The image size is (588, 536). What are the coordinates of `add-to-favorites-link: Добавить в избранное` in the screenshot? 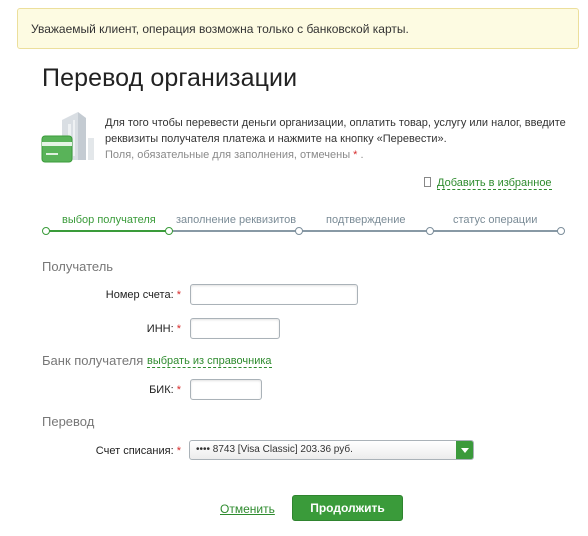 It's located at (488, 183).